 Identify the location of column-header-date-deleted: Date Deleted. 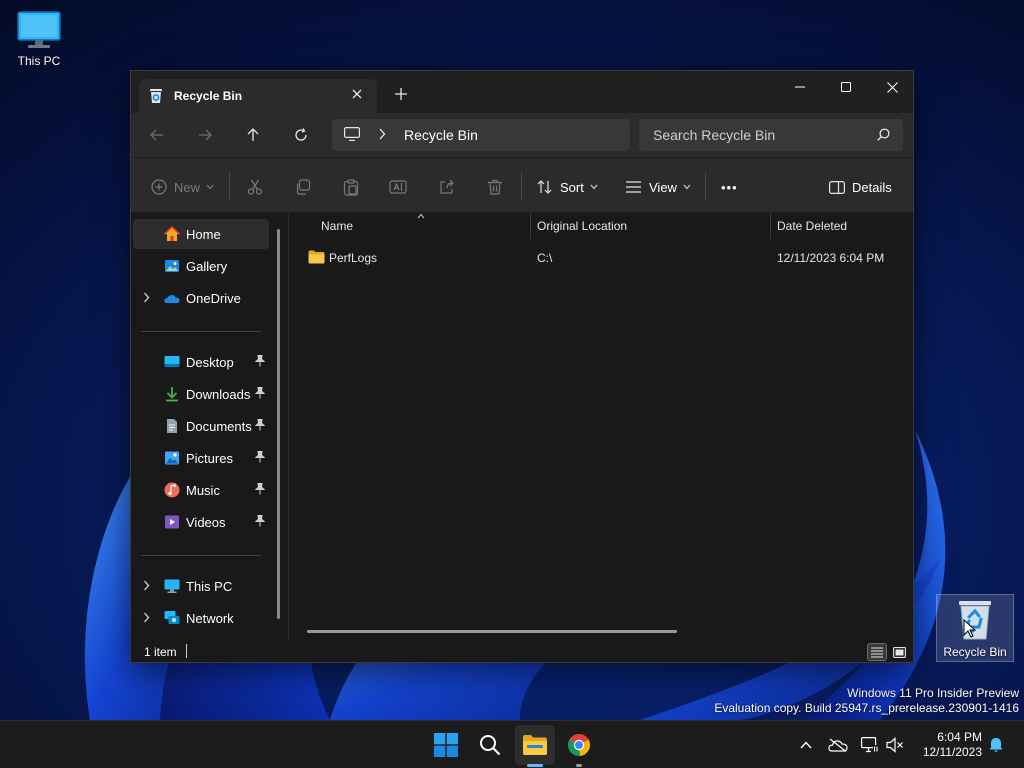
(842, 231).